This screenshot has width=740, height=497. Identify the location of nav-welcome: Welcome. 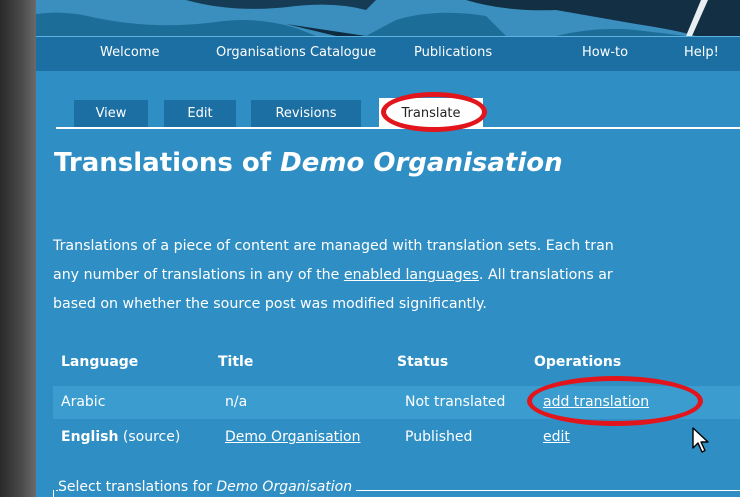
(129, 52).